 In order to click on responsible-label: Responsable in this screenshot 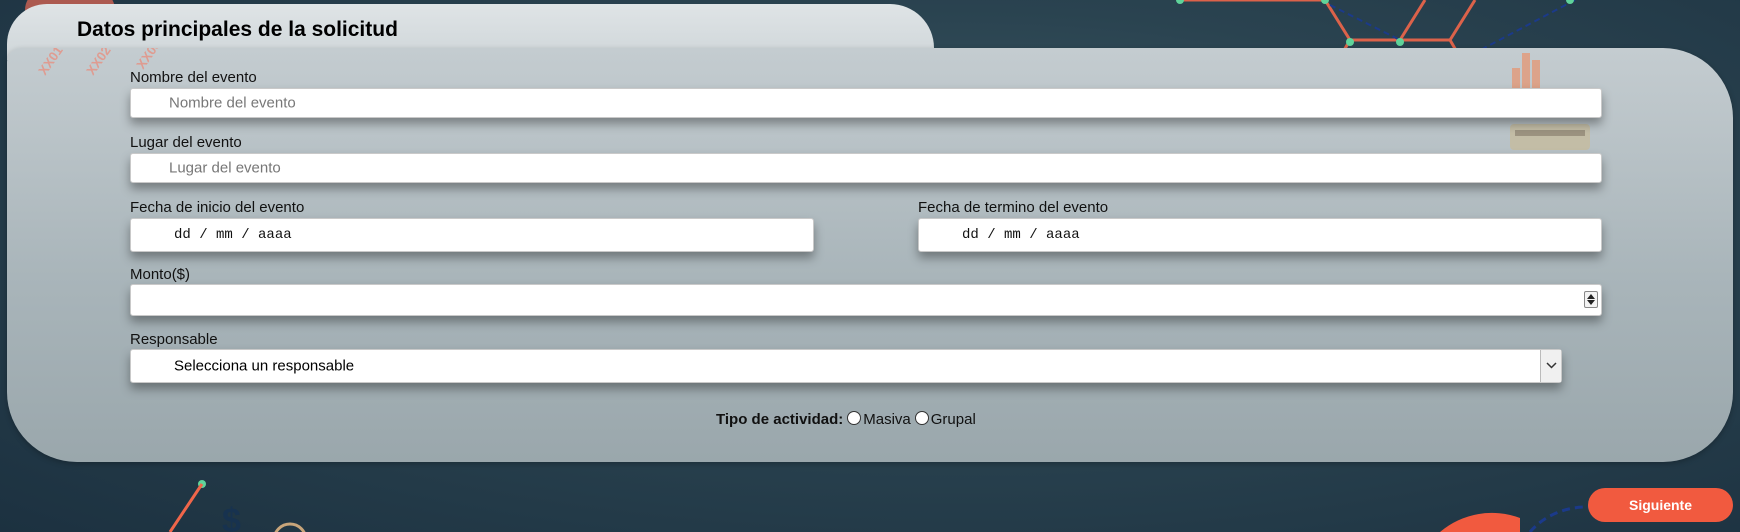, I will do `click(174, 339)`.